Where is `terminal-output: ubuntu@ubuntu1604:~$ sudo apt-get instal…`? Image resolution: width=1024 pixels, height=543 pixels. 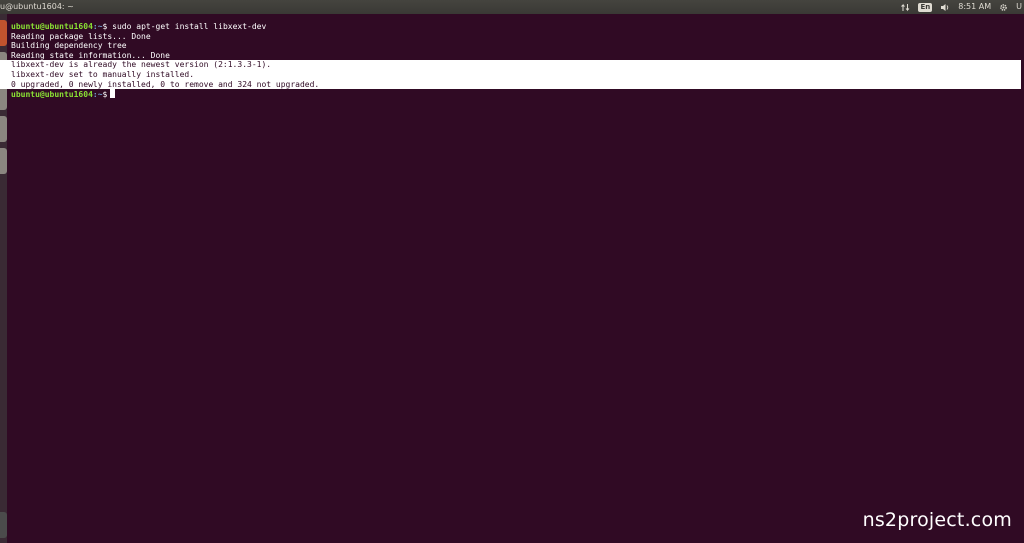 terminal-output: ubuntu@ubuntu1604:~$ sudo apt-get instal… is located at coordinates (510, 60).